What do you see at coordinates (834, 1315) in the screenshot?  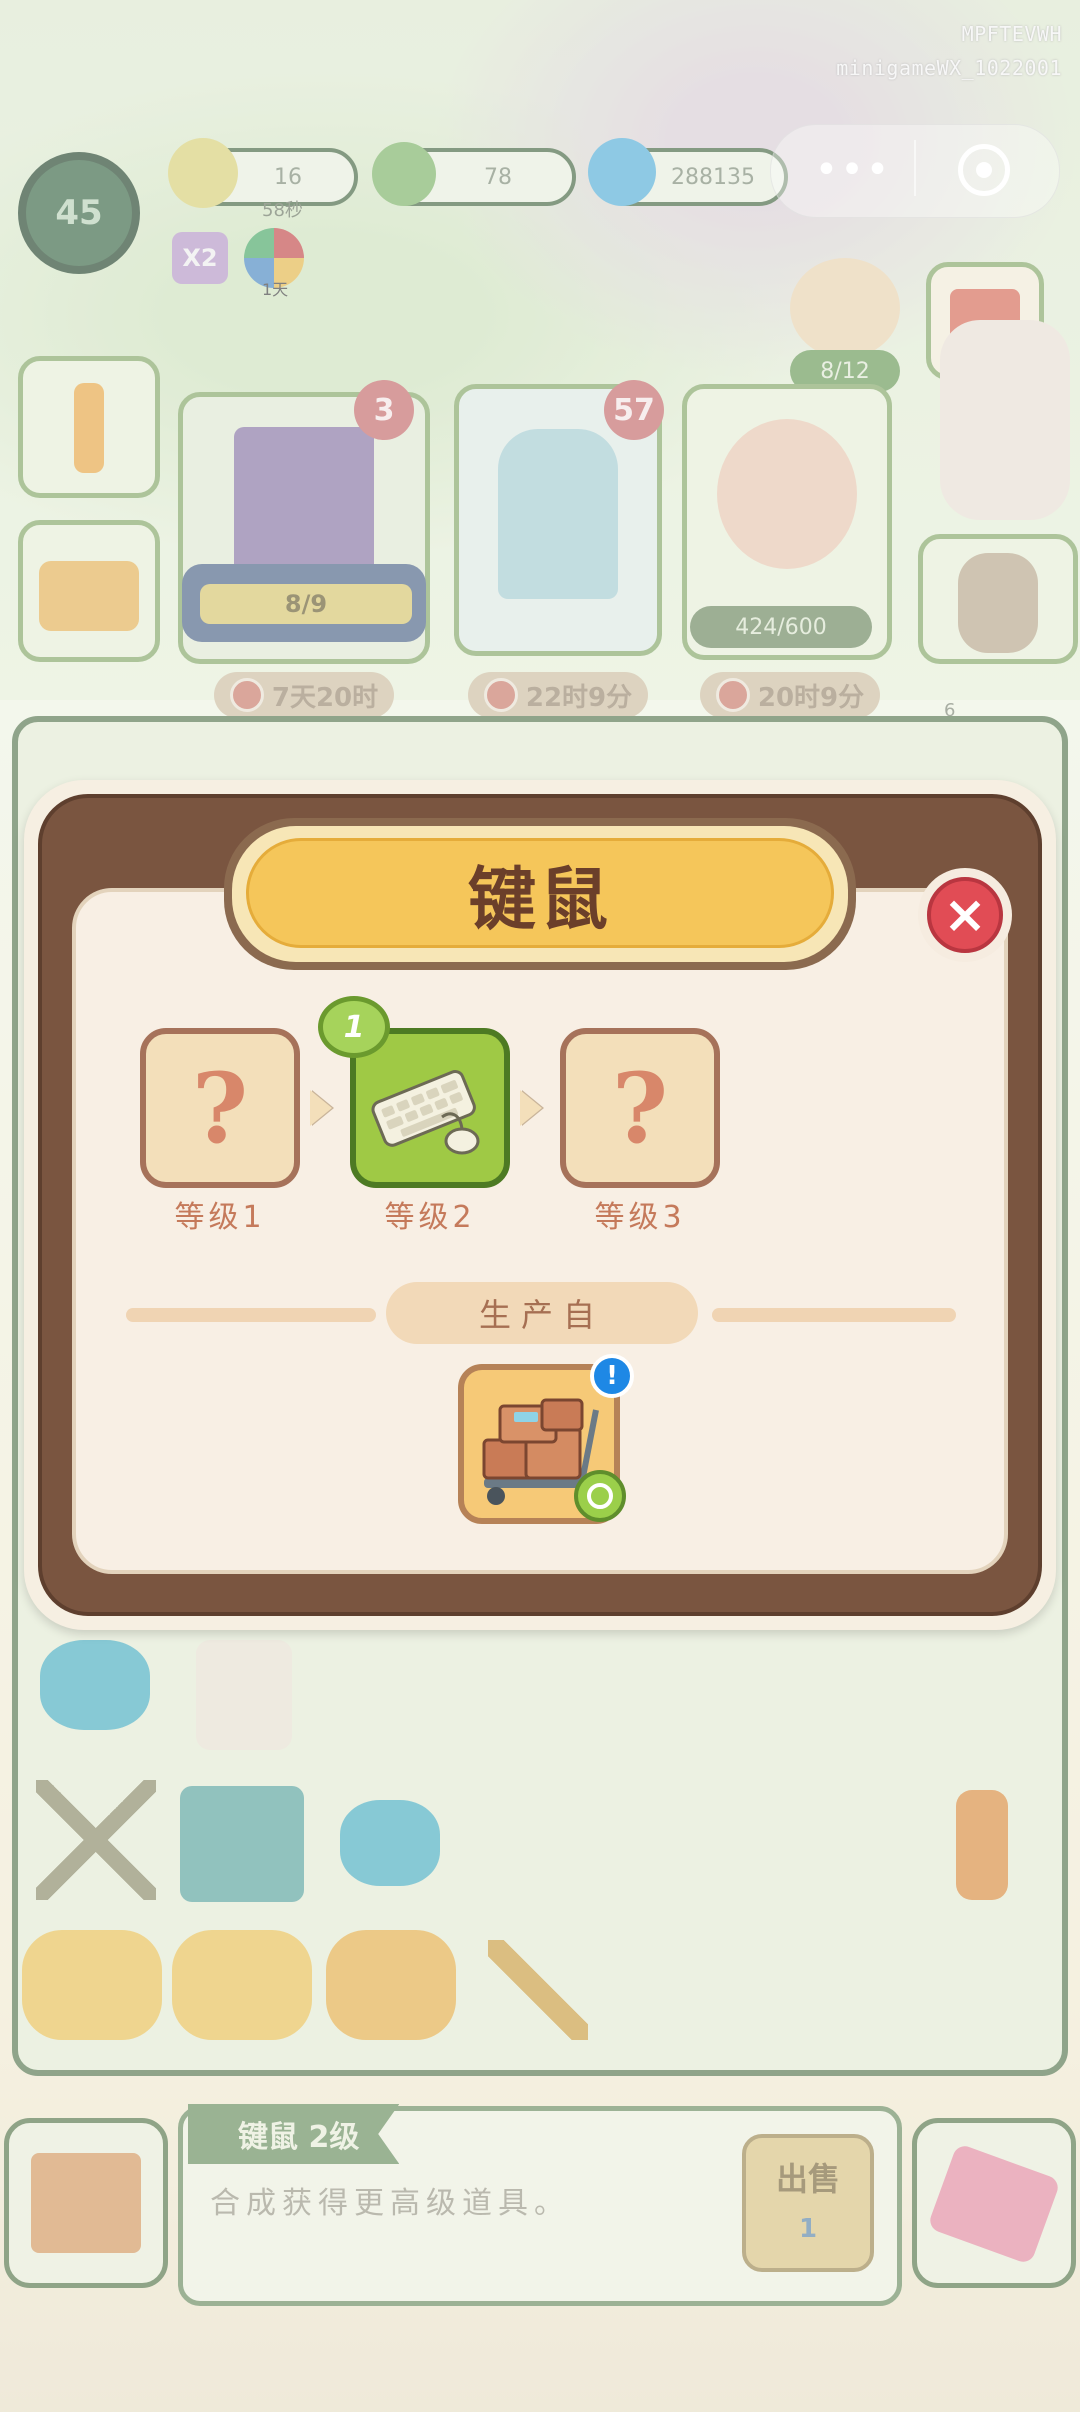 I see `divider-right` at bounding box center [834, 1315].